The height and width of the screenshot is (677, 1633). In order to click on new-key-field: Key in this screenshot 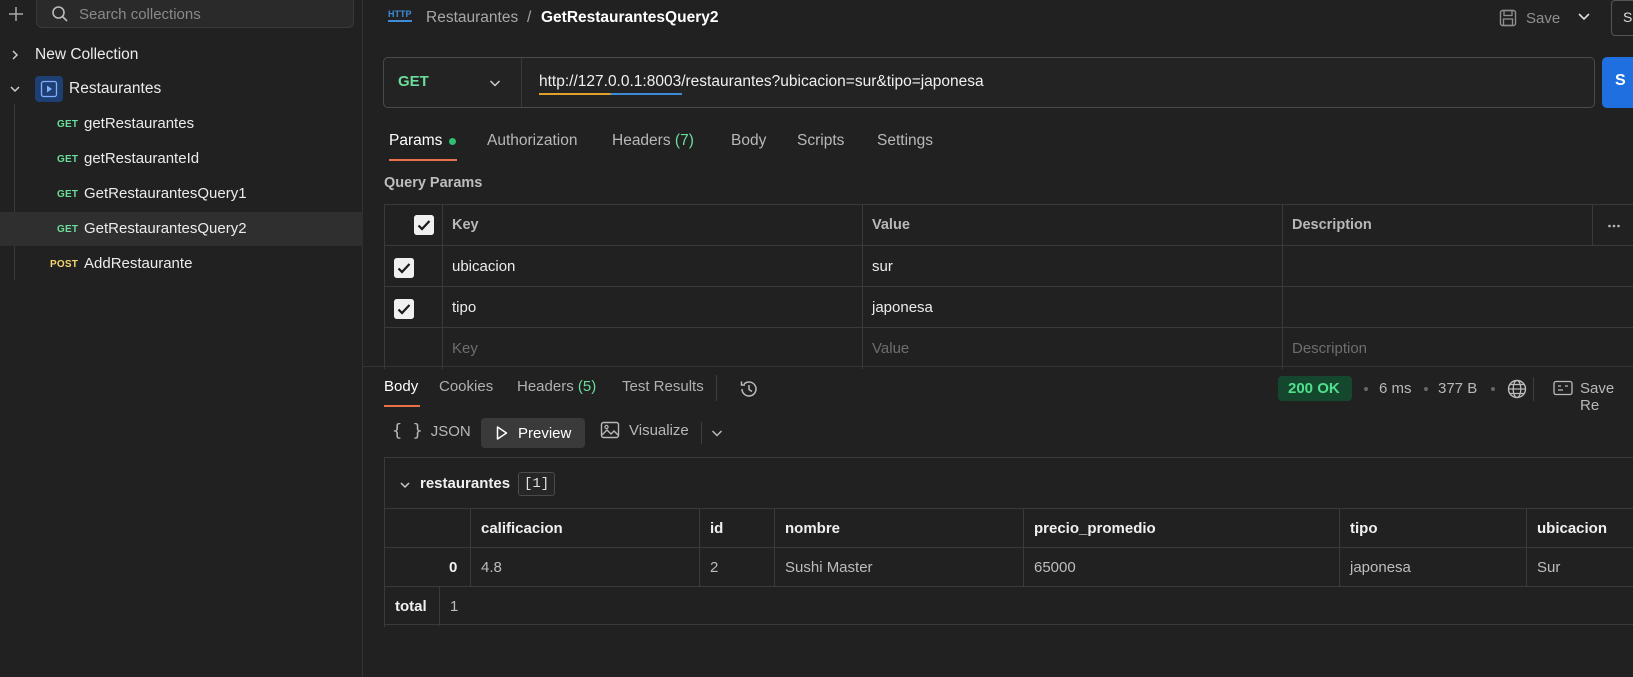, I will do `click(652, 348)`.